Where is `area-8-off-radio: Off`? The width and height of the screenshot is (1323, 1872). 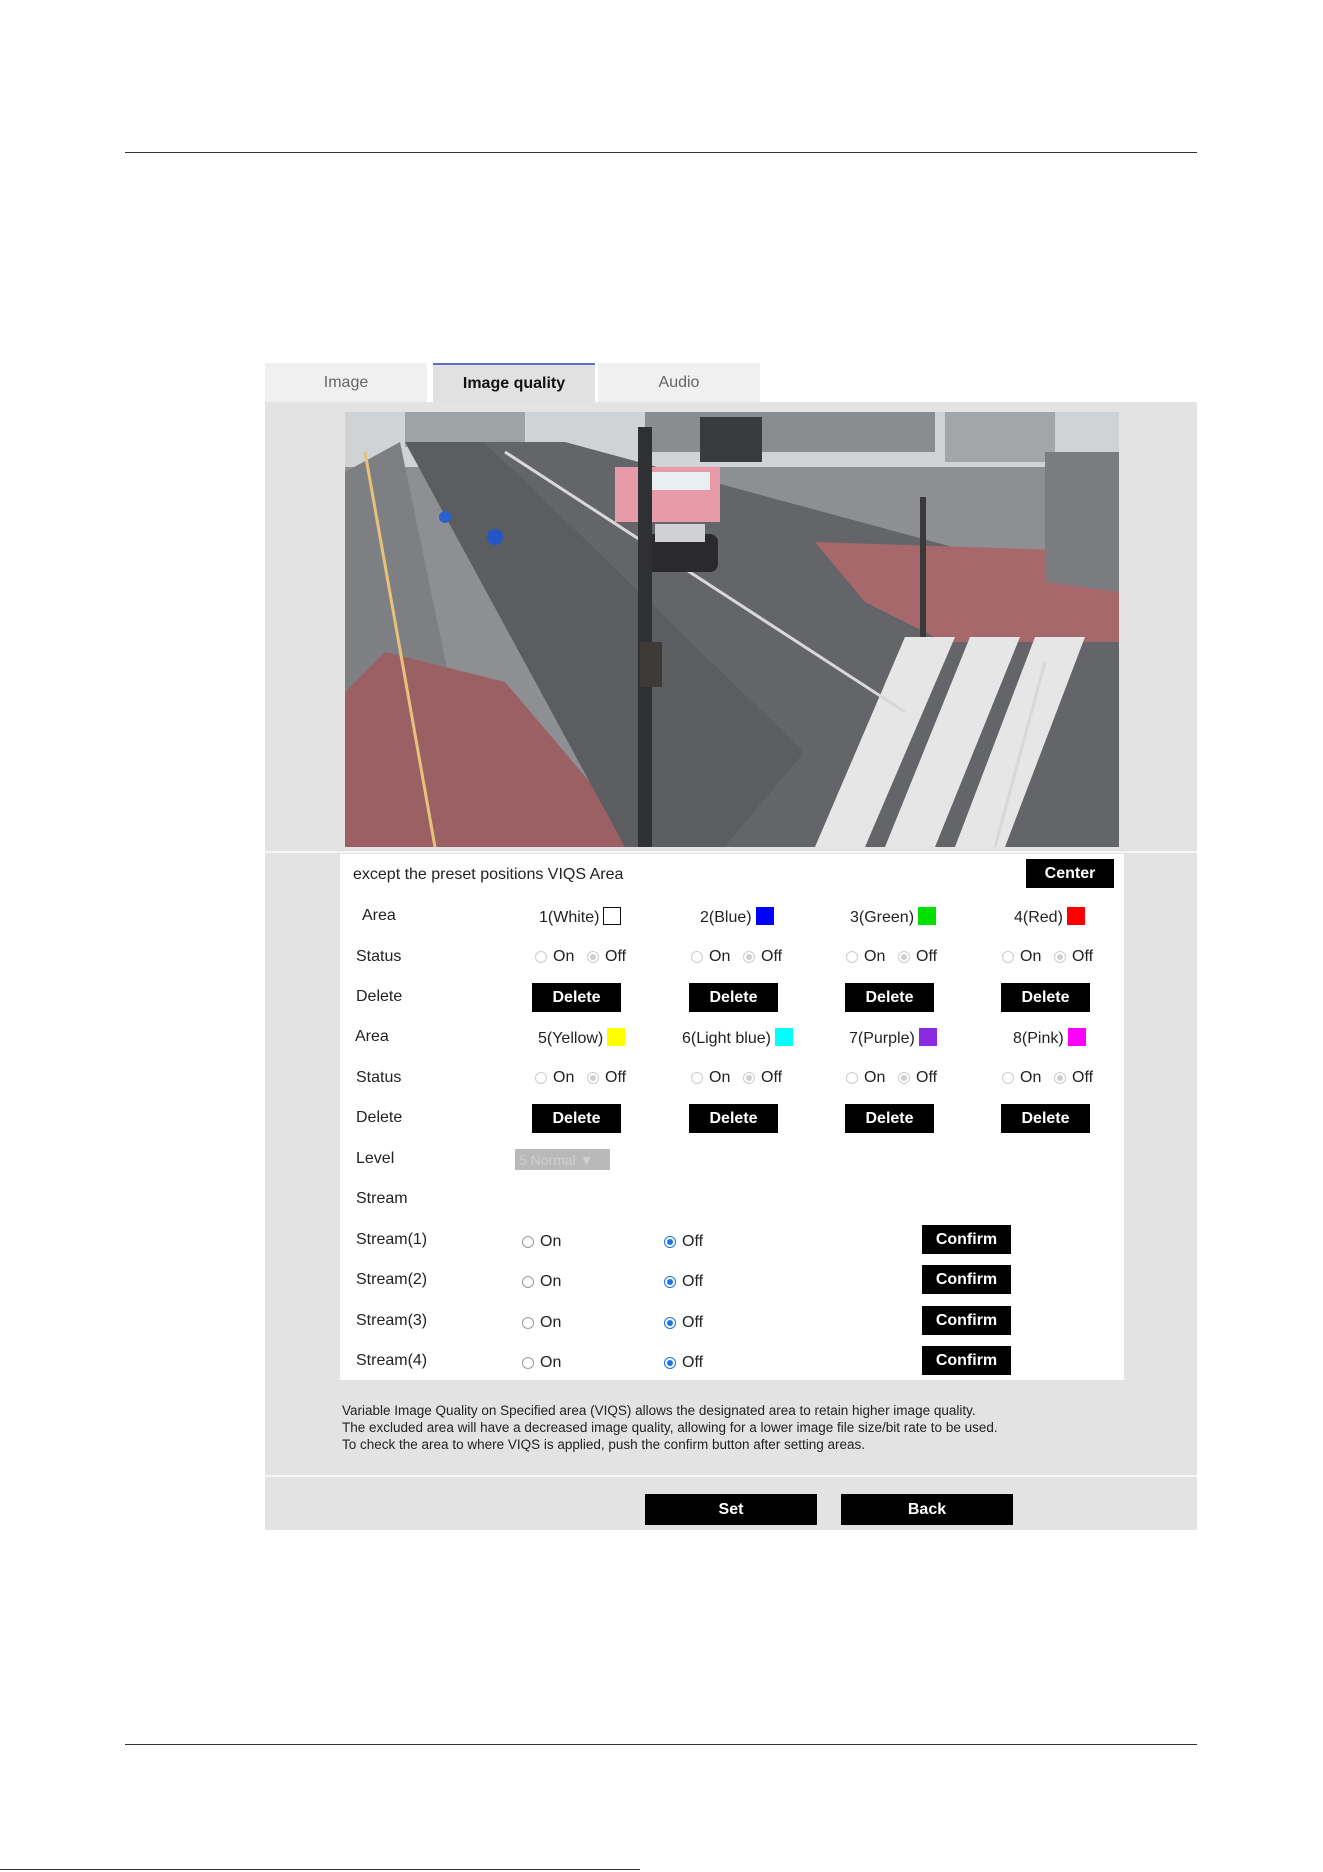 area-8-off-radio: Off is located at coordinates (1073, 1078).